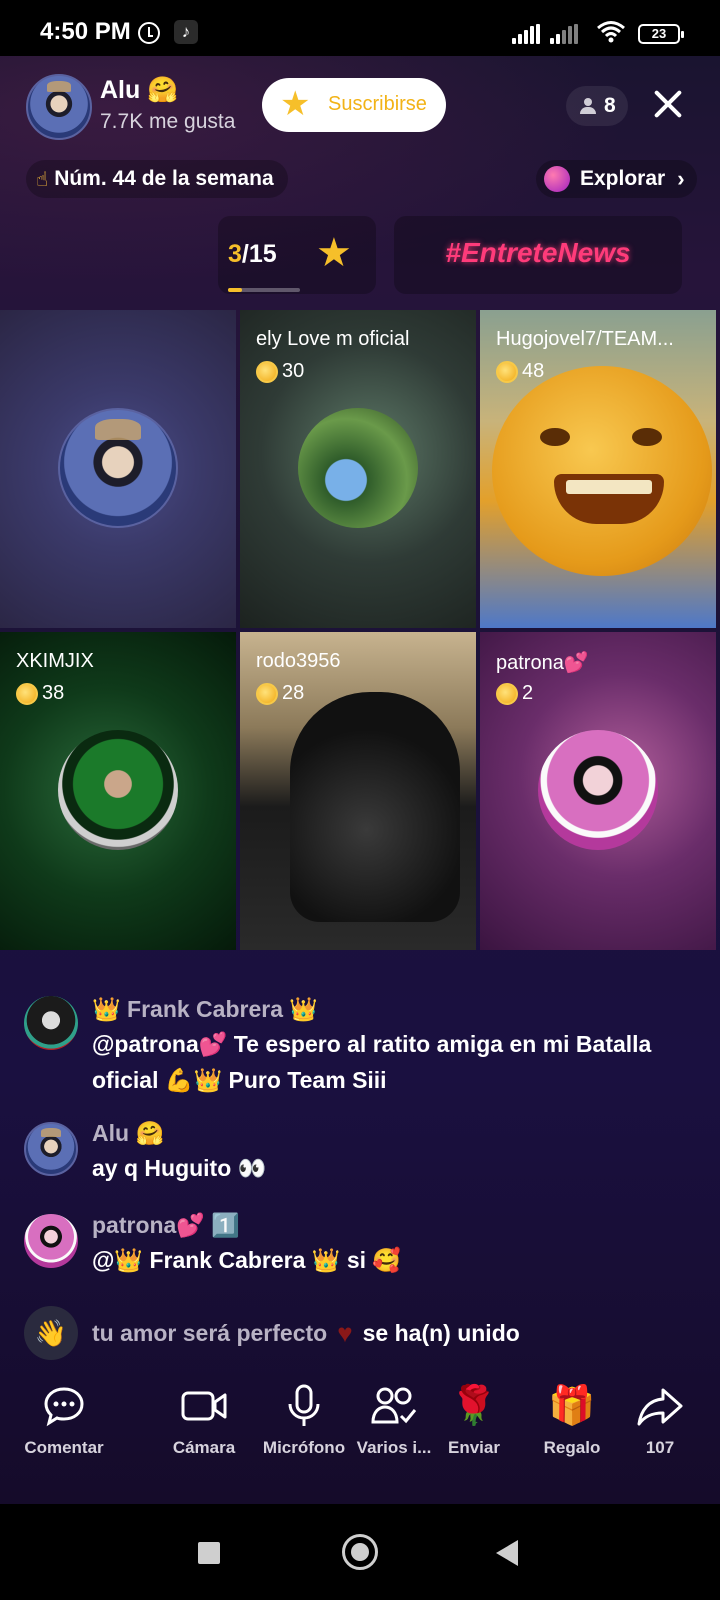 The width and height of the screenshot is (720, 1600). What do you see at coordinates (205, 1009) in the screenshot?
I see `chat-username: 👑 Frank Cabrera 👑` at bounding box center [205, 1009].